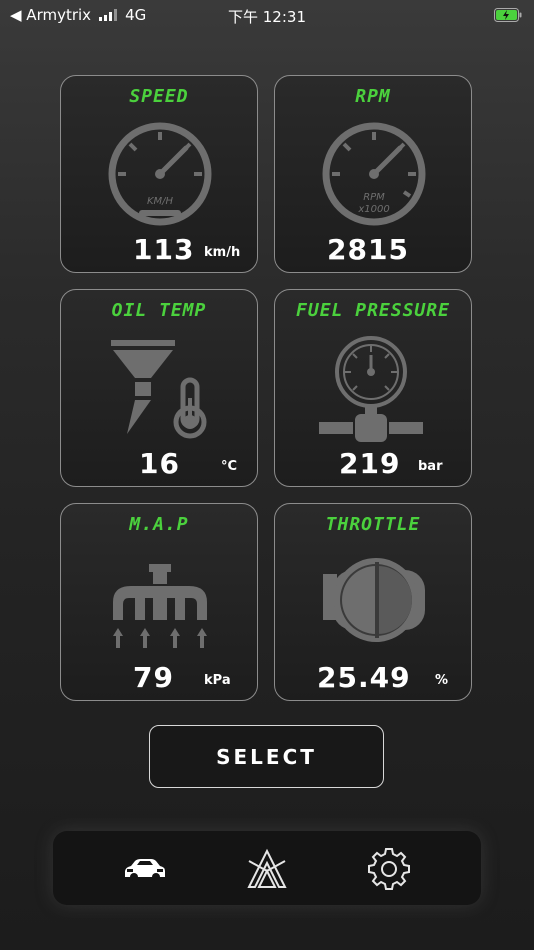 This screenshot has width=534, height=950. What do you see at coordinates (222, 252) in the screenshot?
I see `speed-unit: km/h` at bounding box center [222, 252].